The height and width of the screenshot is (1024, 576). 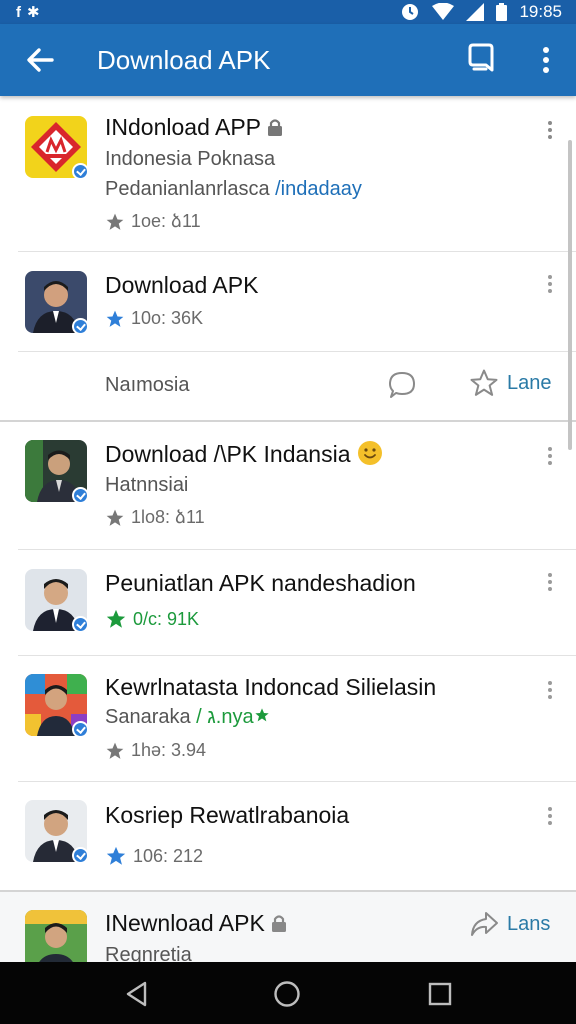 I want to click on star-action-button: Lane, so click(x=510, y=383).